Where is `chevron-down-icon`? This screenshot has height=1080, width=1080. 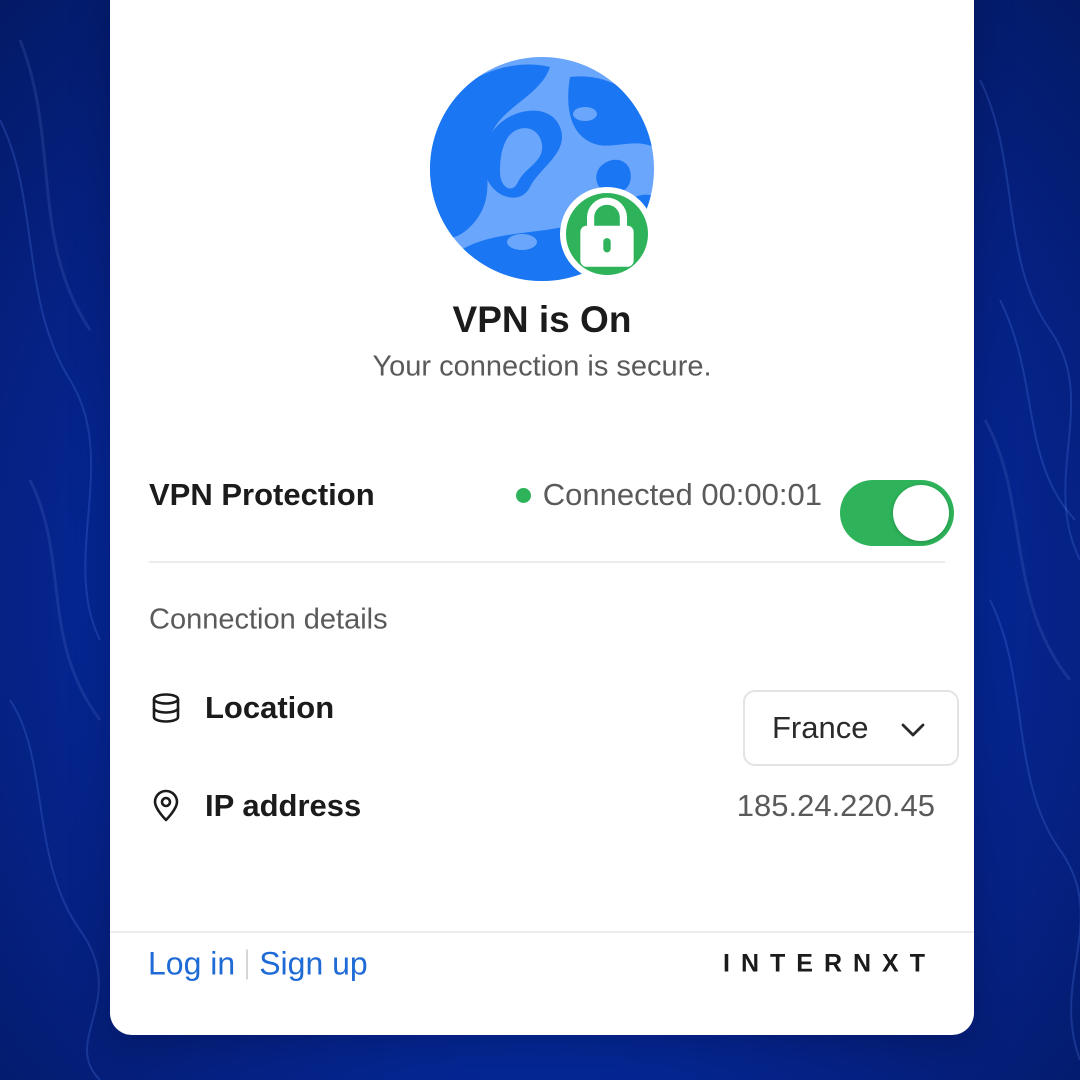
chevron-down-icon is located at coordinates (913, 730).